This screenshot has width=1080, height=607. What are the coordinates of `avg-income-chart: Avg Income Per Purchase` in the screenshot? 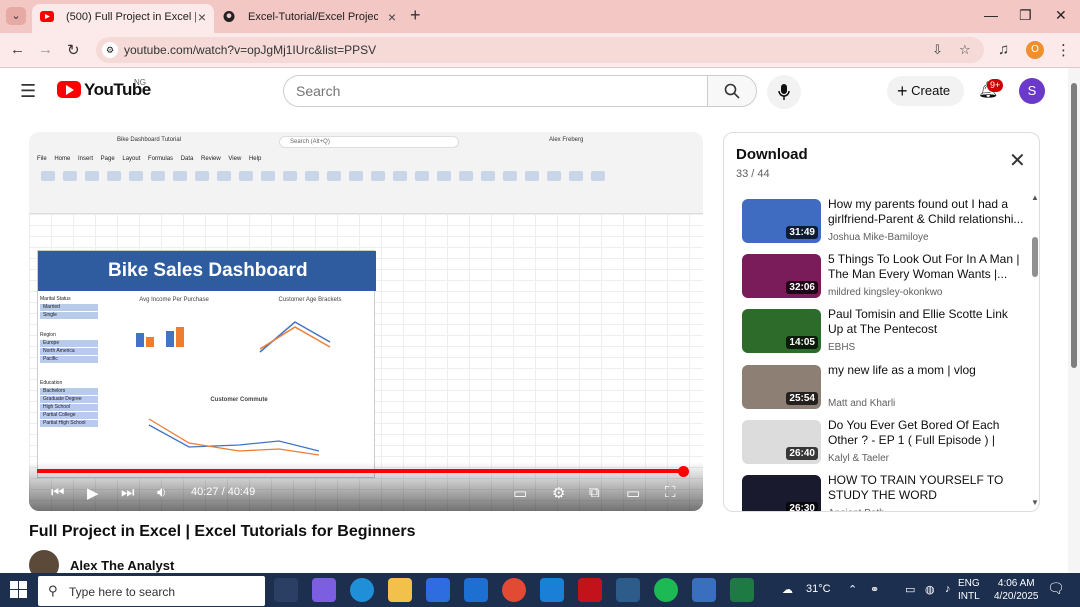 It's located at (174, 337).